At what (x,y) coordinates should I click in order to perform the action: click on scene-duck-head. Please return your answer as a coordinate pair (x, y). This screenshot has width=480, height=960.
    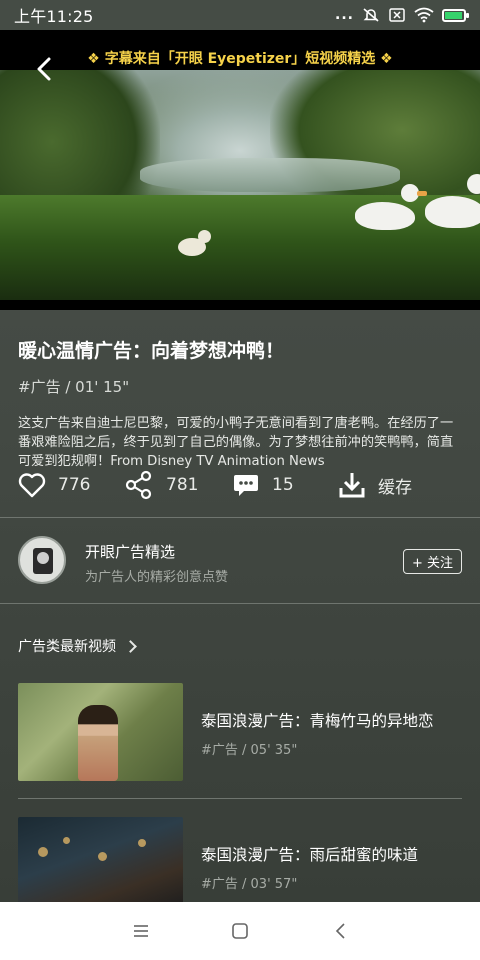
    Looking at the image, I should click on (473, 184).